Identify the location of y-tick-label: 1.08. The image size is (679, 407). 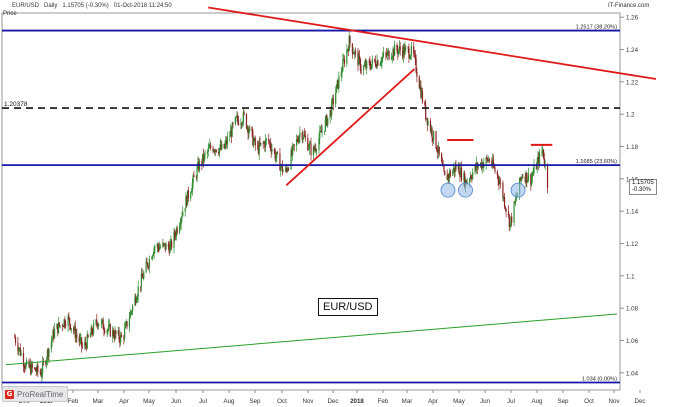
(632, 309).